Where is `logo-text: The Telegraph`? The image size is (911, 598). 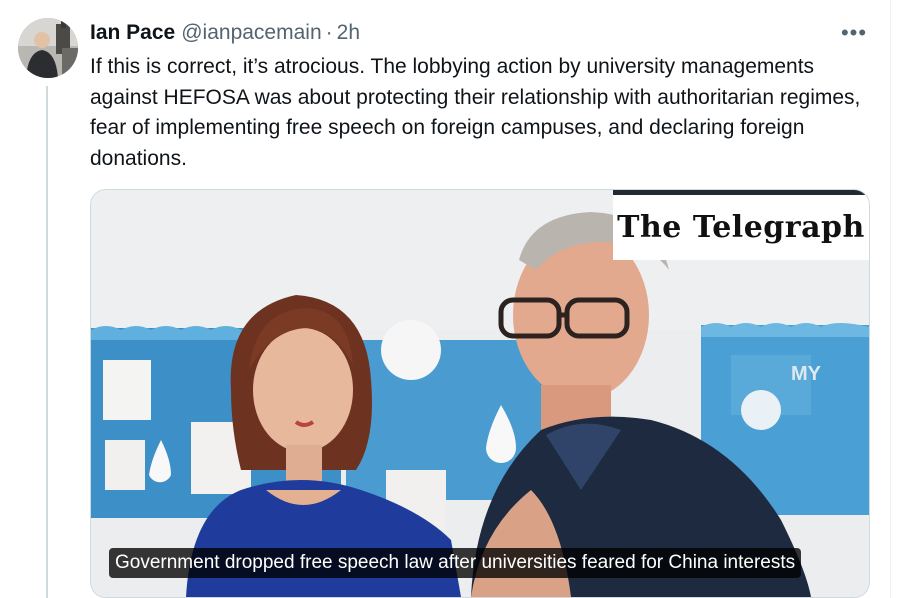 logo-text: The Telegraph is located at coordinates (741, 227).